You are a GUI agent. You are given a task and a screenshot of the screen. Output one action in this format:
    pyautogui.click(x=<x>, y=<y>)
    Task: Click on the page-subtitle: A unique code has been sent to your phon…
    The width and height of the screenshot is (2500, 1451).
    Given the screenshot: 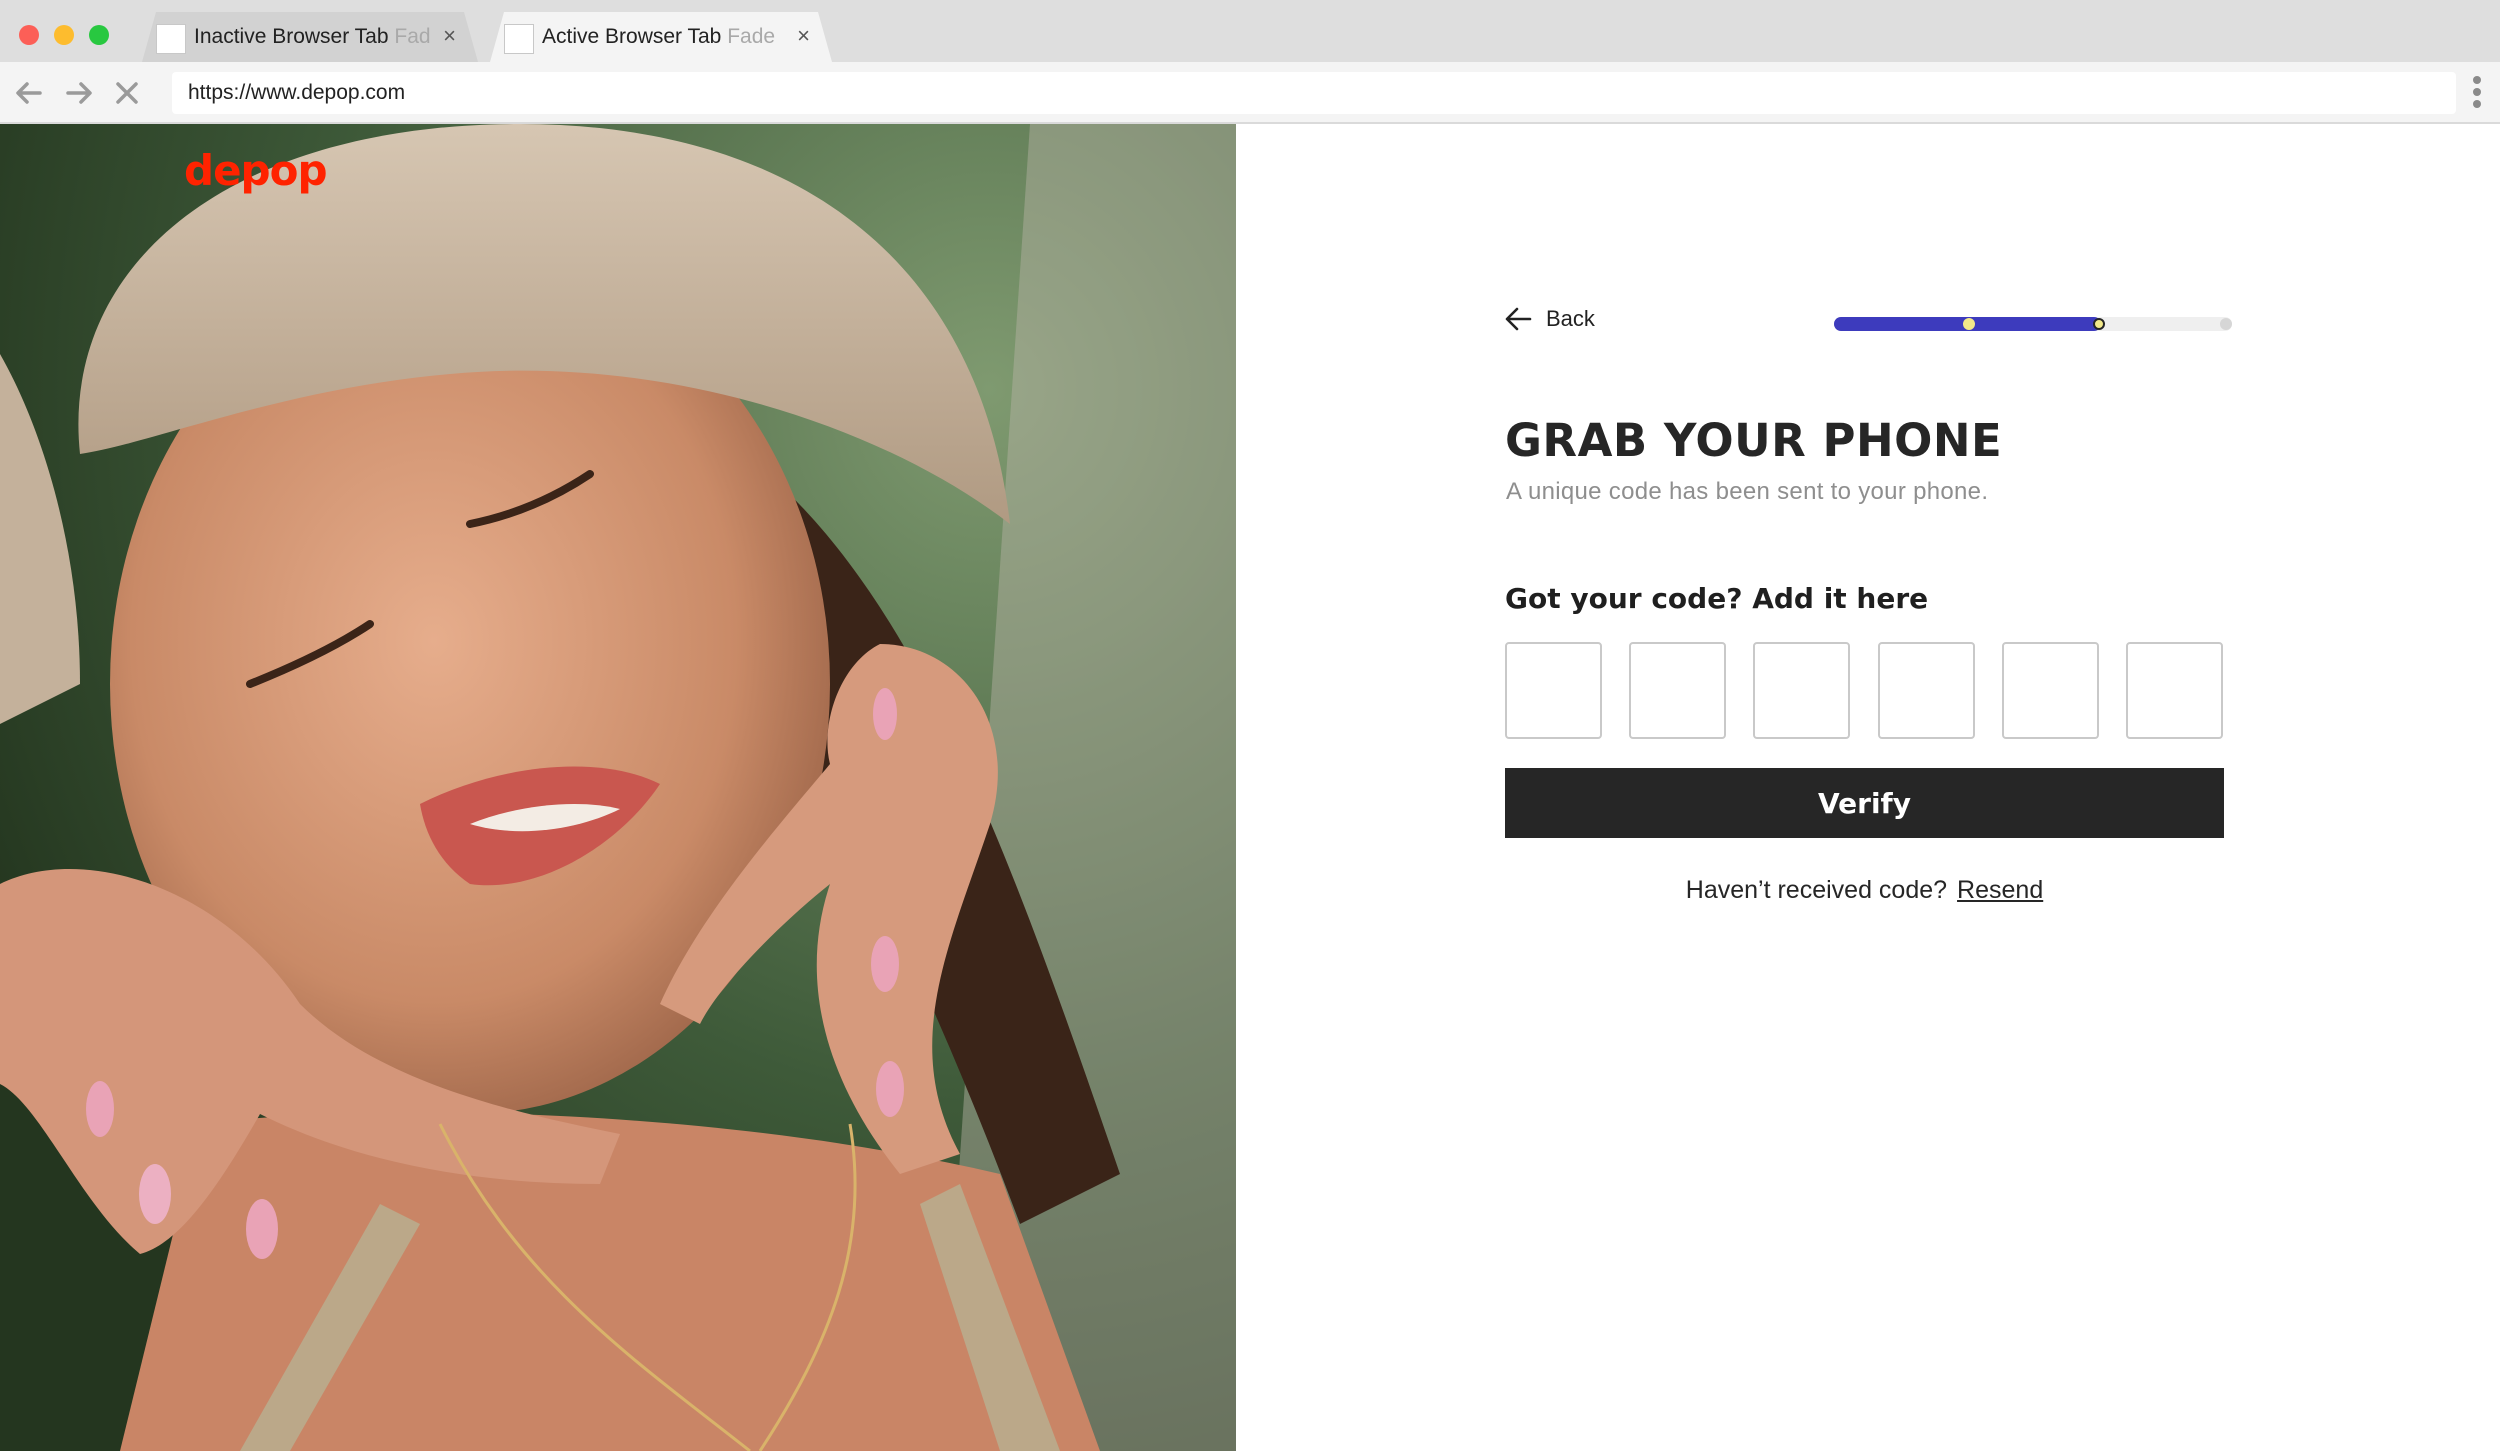 What is the action you would take?
    pyautogui.click(x=1747, y=491)
    